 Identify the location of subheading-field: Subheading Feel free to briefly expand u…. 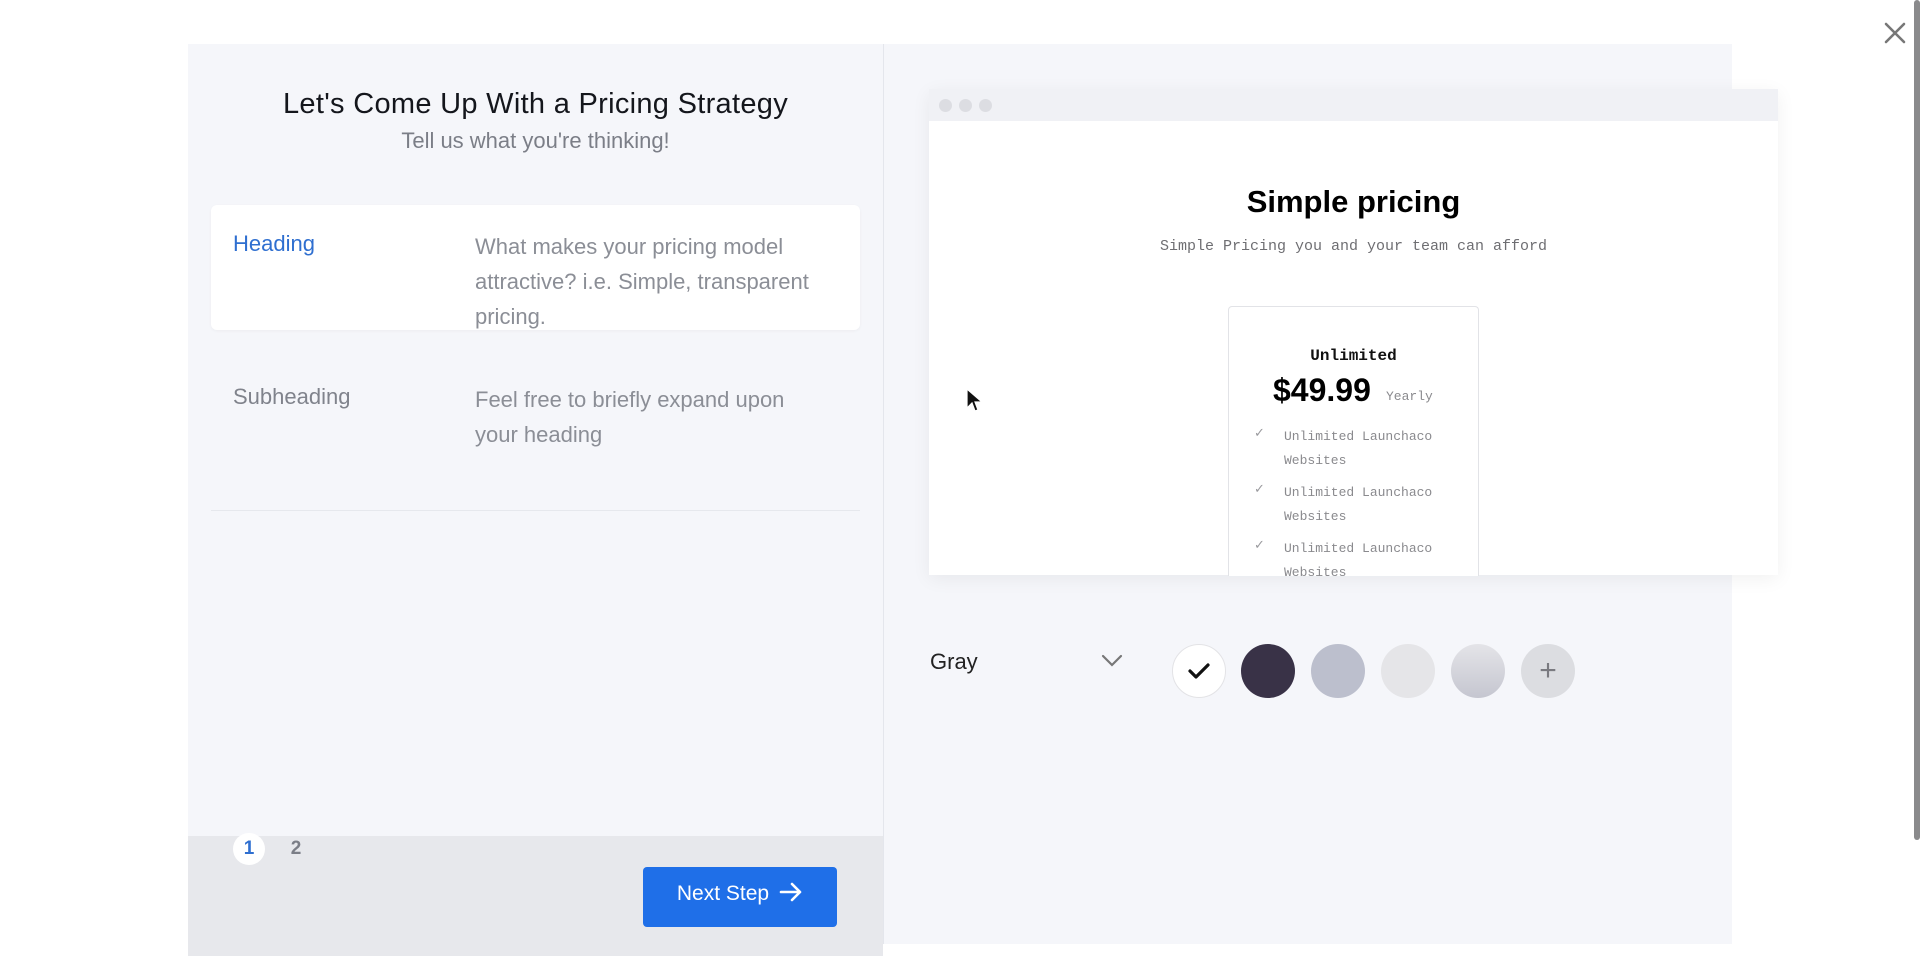
(535, 408).